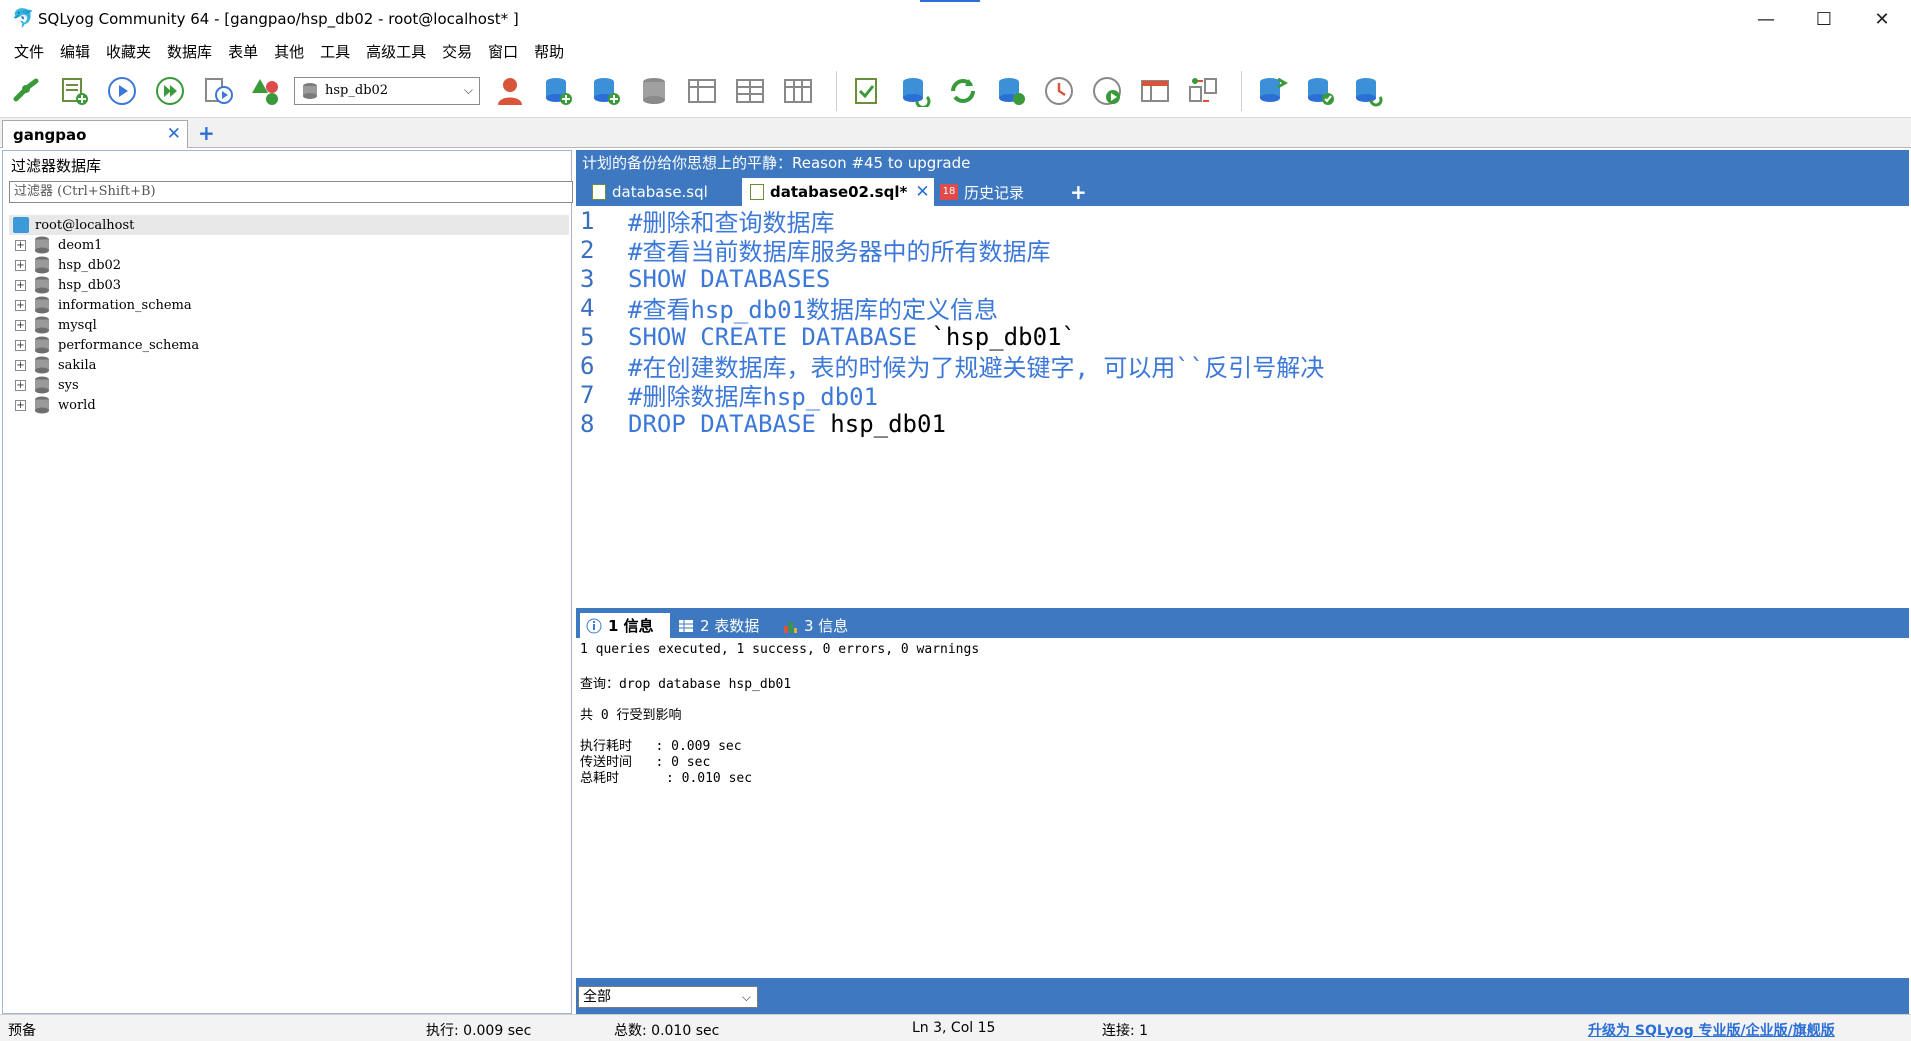 The image size is (1911, 1041). What do you see at coordinates (289, 405) in the screenshot?
I see `tree-node-world: + world` at bounding box center [289, 405].